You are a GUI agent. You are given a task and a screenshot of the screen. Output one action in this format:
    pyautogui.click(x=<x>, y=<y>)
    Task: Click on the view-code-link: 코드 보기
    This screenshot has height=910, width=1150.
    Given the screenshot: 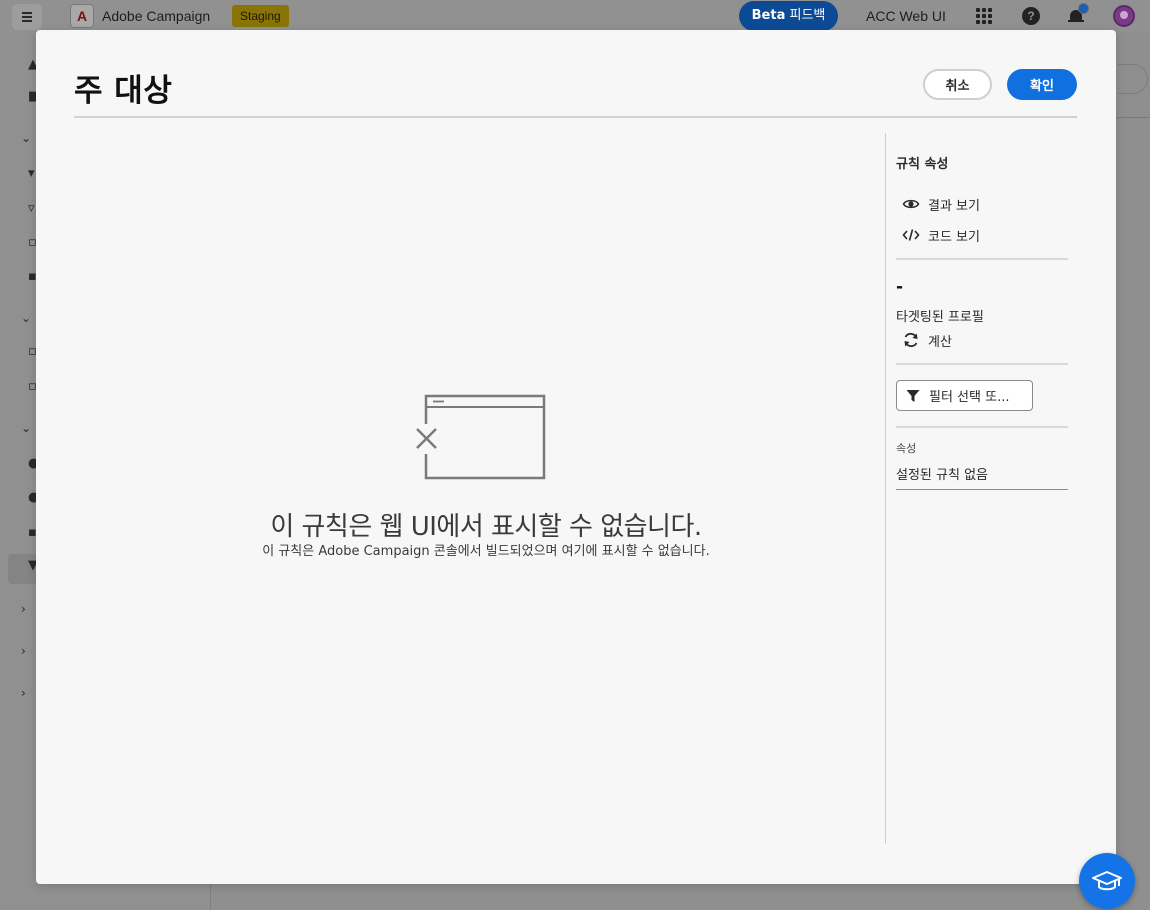 What is the action you would take?
    pyautogui.click(x=941, y=235)
    